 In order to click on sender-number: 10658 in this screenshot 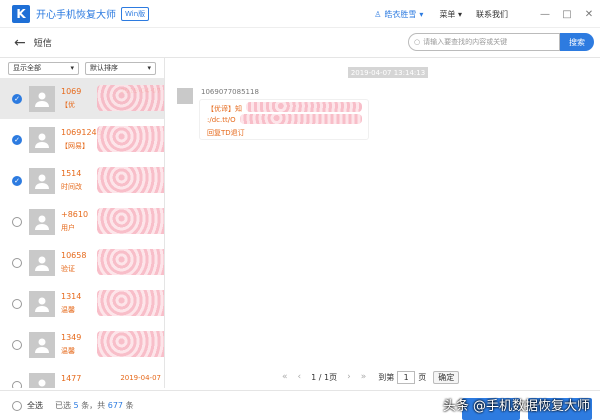, I will do `click(74, 255)`.